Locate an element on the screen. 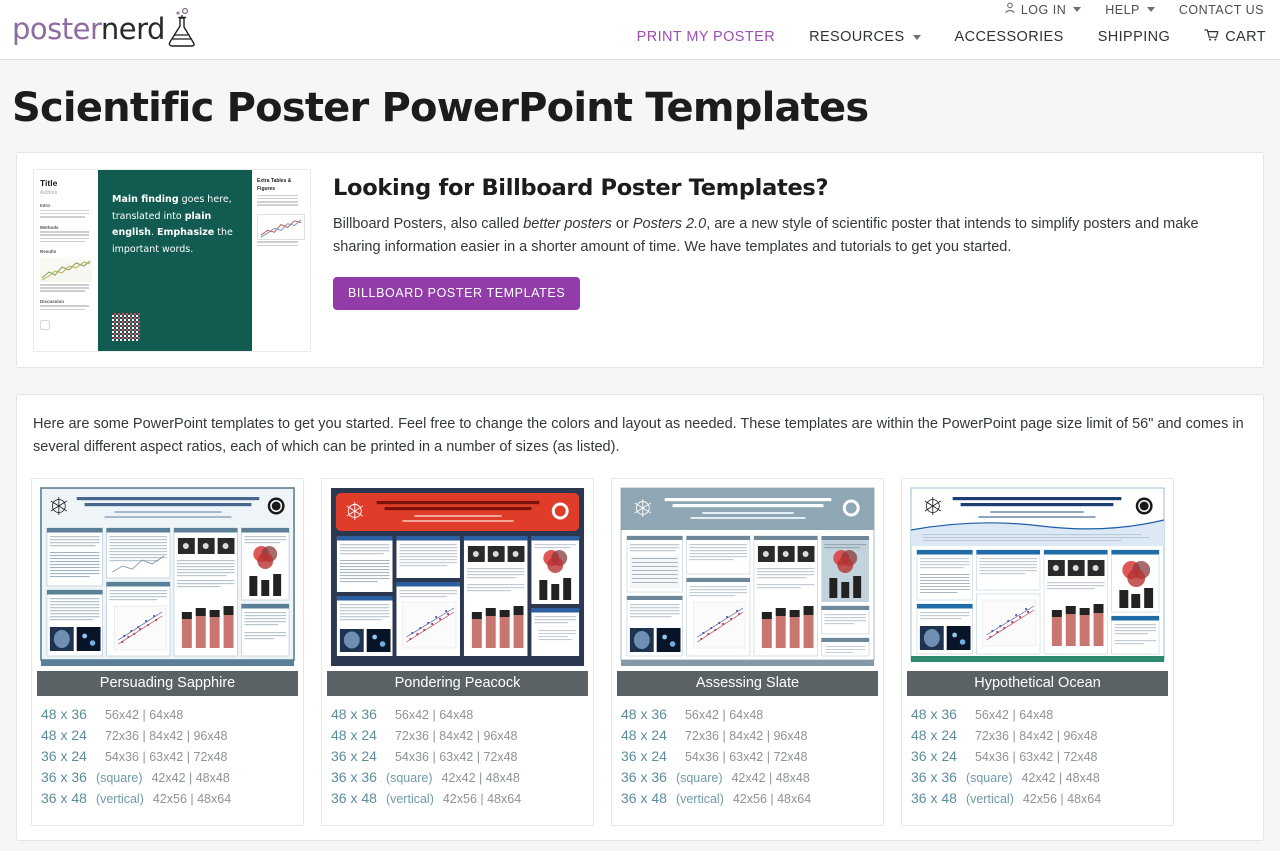 The width and height of the screenshot is (1280, 851). poster-preview-peacock is located at coordinates (457, 576).